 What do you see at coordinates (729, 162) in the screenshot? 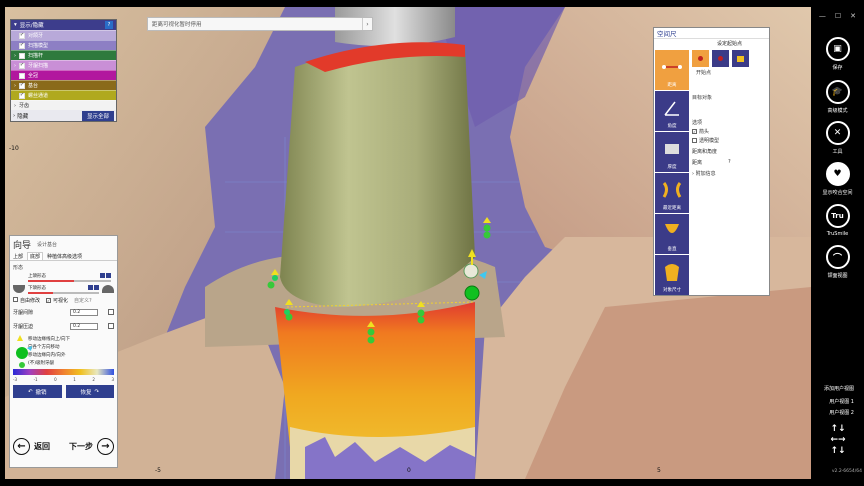
I see `distance-help-icon: ?` at bounding box center [729, 162].